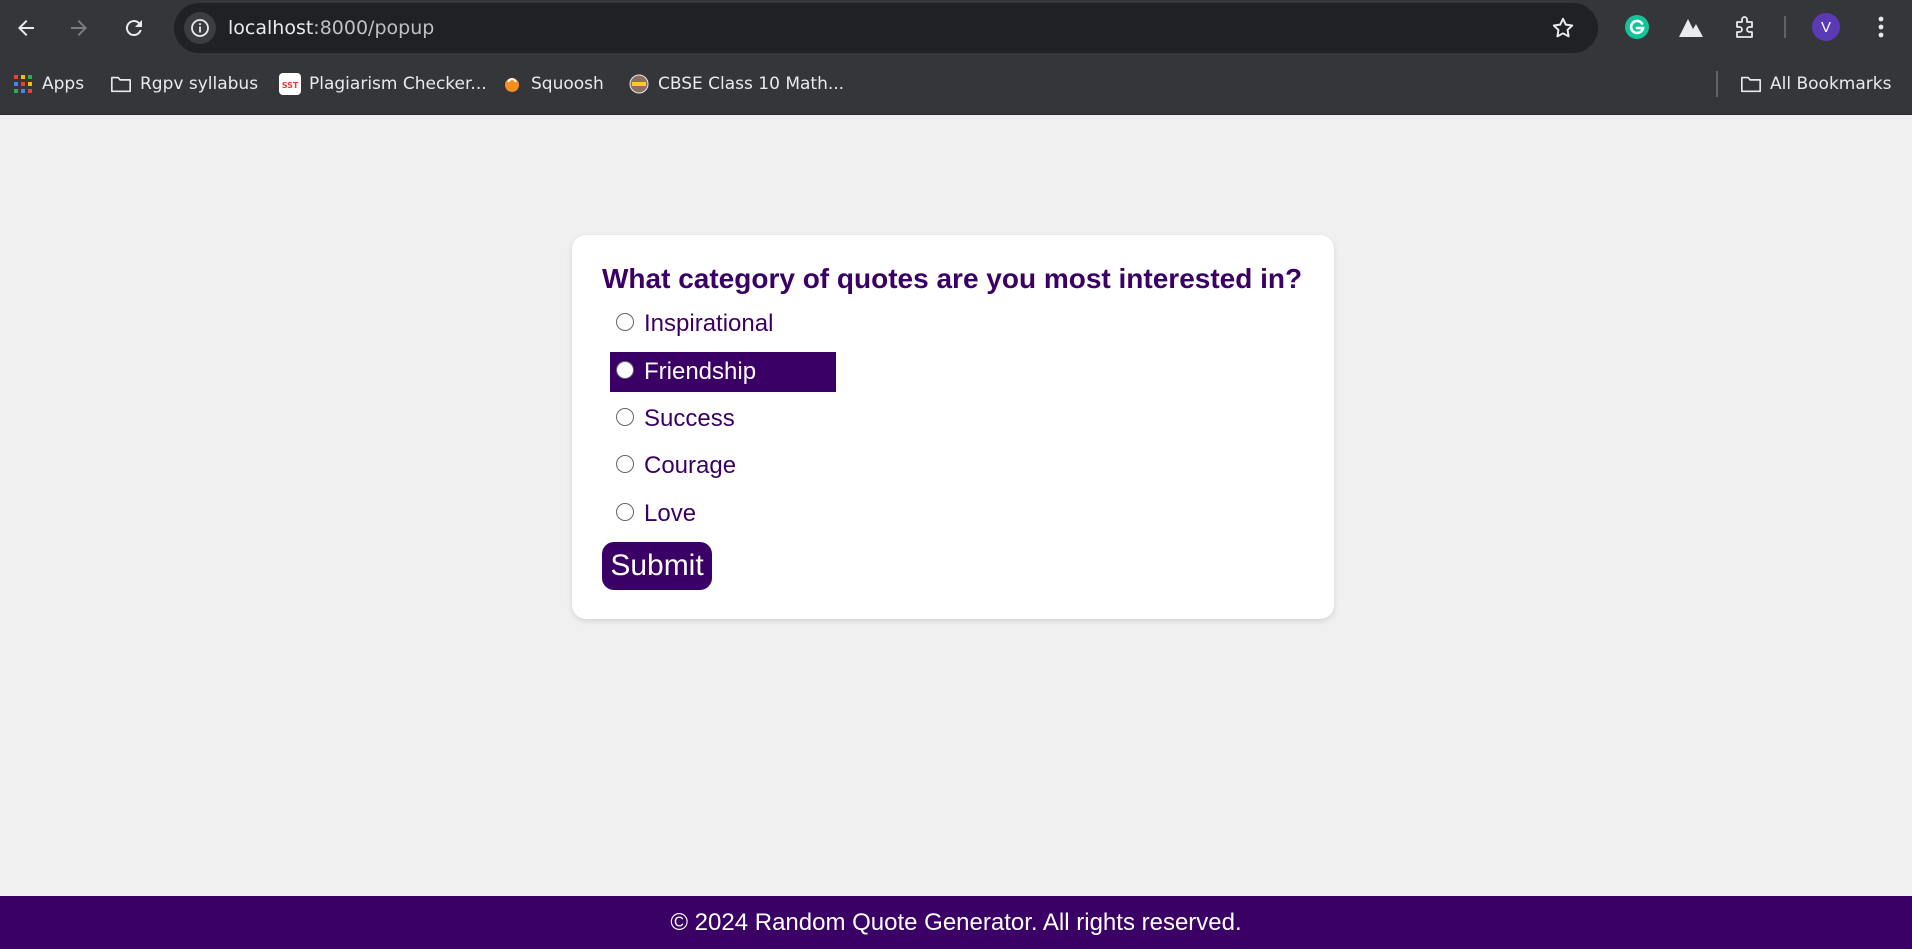 The height and width of the screenshot is (949, 1912). What do you see at coordinates (689, 418) in the screenshot?
I see `option-label: Success` at bounding box center [689, 418].